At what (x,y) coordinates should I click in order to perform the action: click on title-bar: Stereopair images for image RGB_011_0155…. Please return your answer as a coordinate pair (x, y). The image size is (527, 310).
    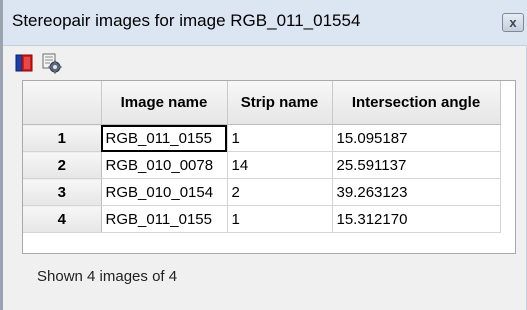
    Looking at the image, I should click on (265, 23).